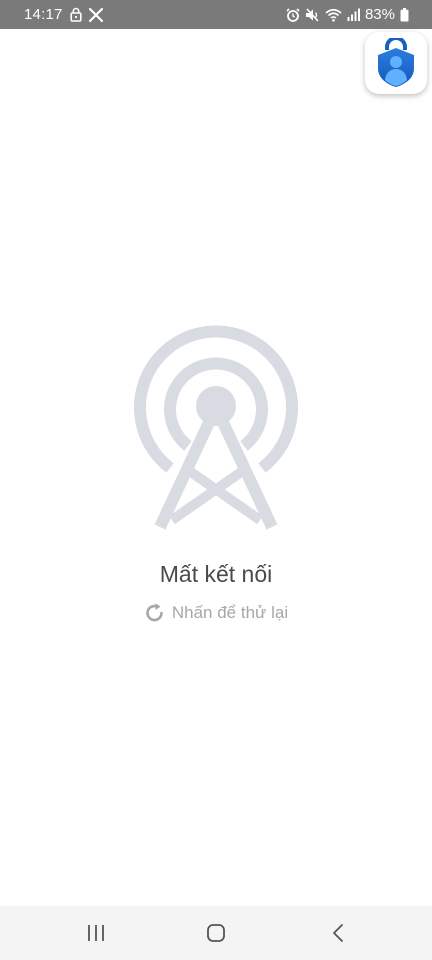 Image resolution: width=432 pixels, height=960 pixels. I want to click on status-bar: 14:17 83%, so click(216, 14).